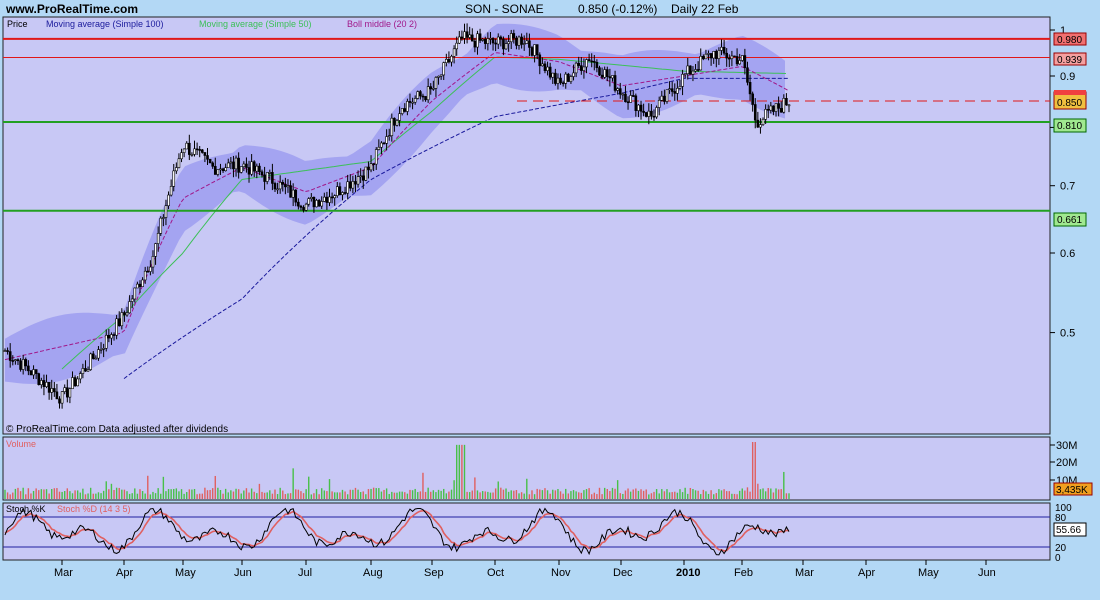  What do you see at coordinates (305, 573) in the screenshot?
I see `x-tick-label: Jul` at bounding box center [305, 573].